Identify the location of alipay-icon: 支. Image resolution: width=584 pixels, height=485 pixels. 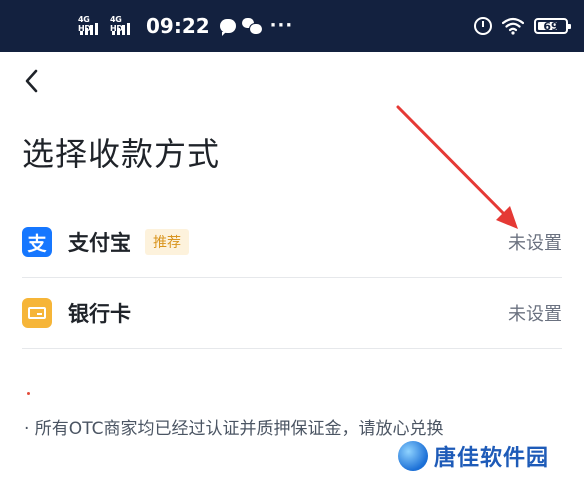
(37, 242).